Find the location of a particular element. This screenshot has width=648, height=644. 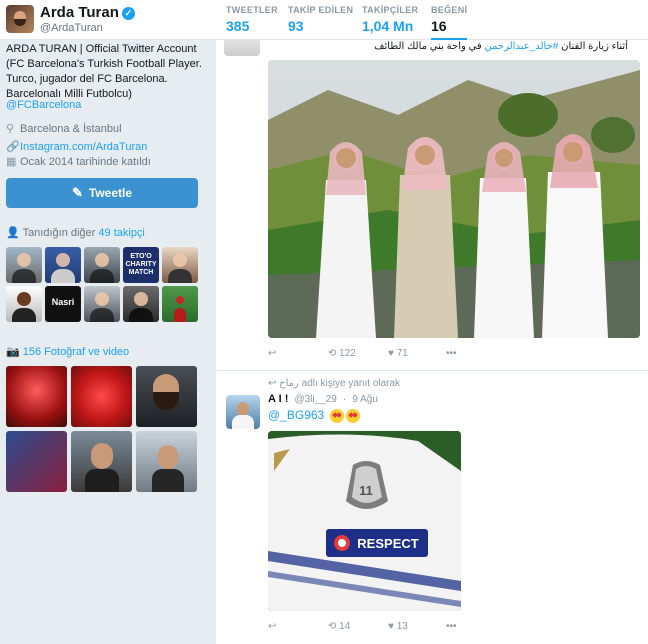

like-button: ♥ 13 is located at coordinates (398, 626).